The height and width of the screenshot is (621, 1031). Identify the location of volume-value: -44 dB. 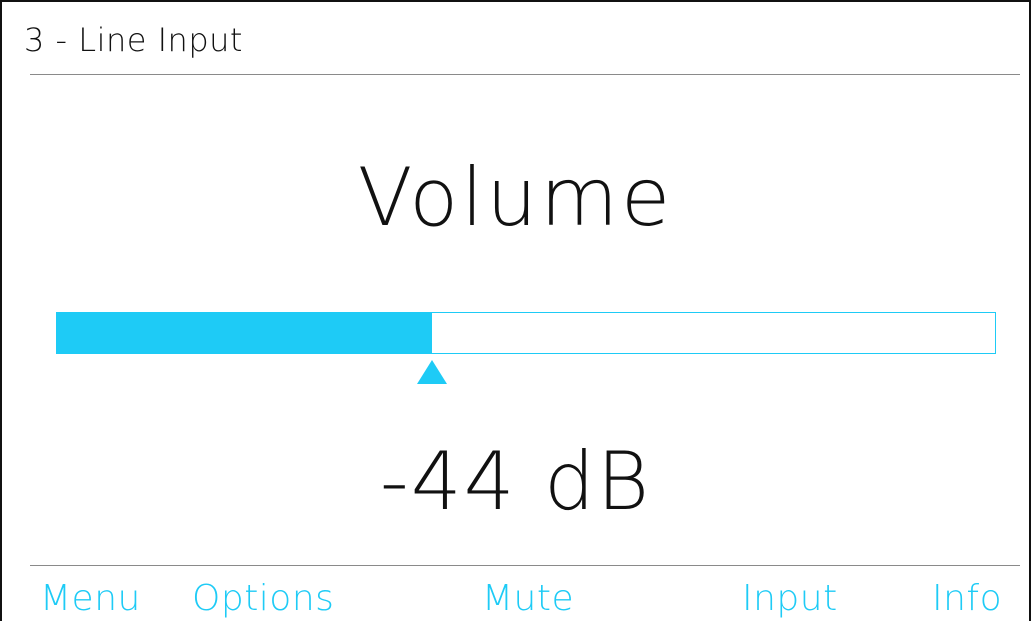
(515, 481).